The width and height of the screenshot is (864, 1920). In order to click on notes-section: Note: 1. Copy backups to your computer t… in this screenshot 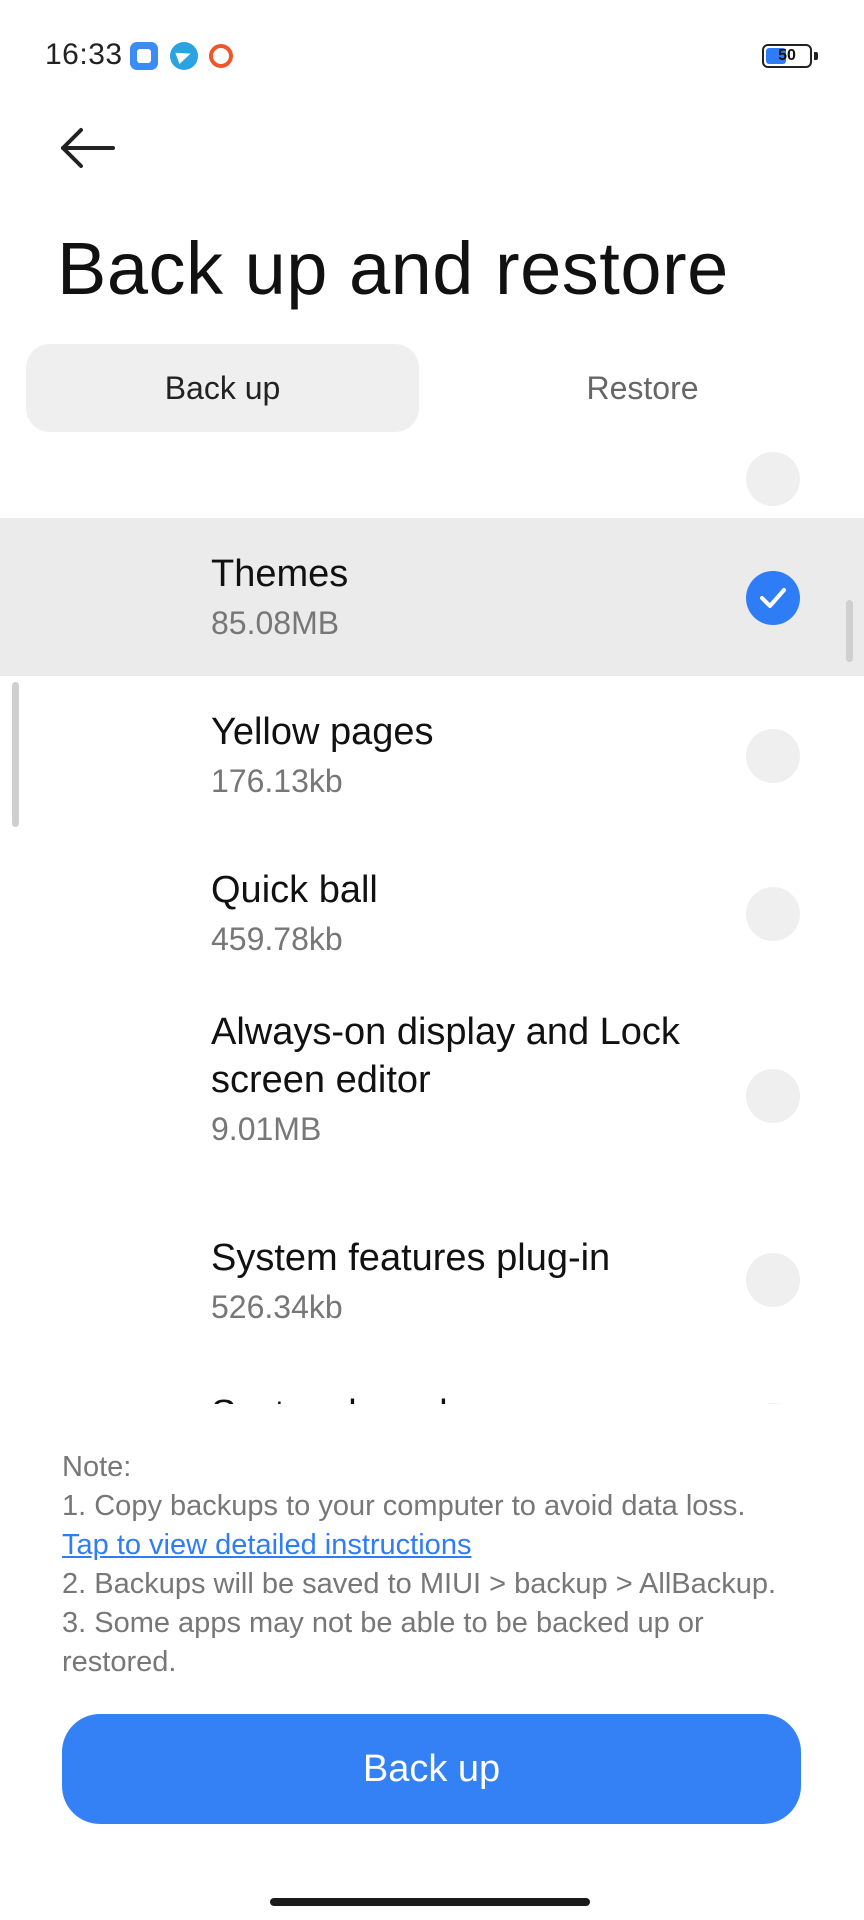, I will do `click(442, 1565)`.